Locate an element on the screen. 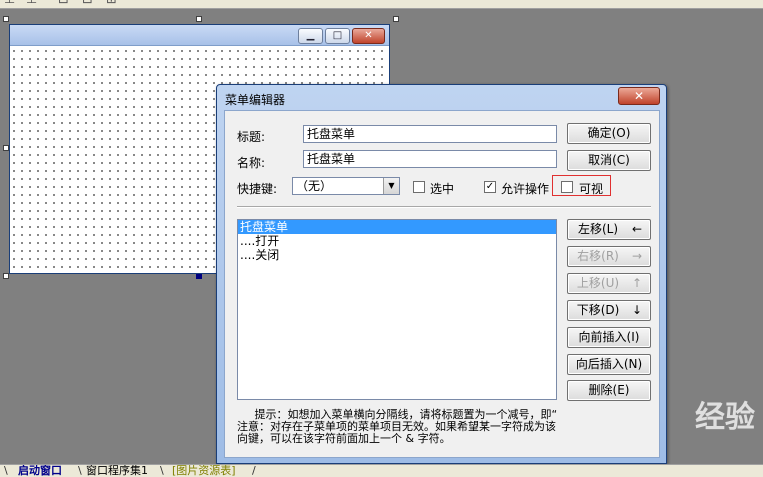  list-item: ....关闭 is located at coordinates (397, 255).